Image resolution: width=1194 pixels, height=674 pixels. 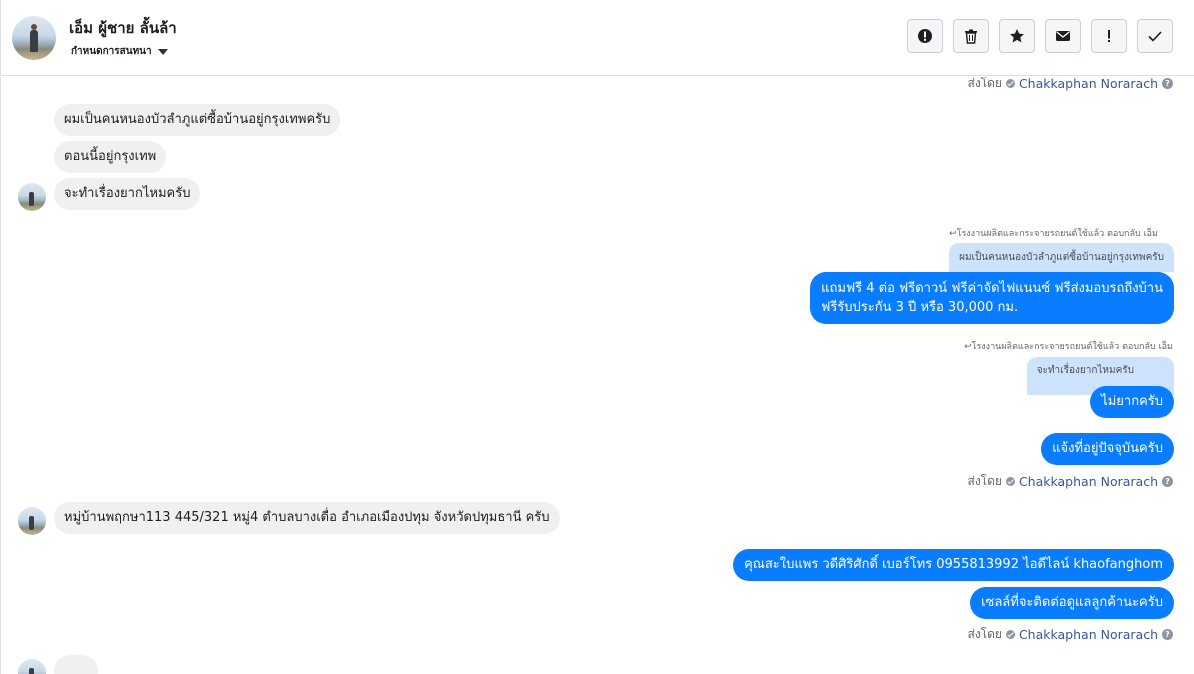 I want to click on mark-important-button, so click(x=1109, y=36).